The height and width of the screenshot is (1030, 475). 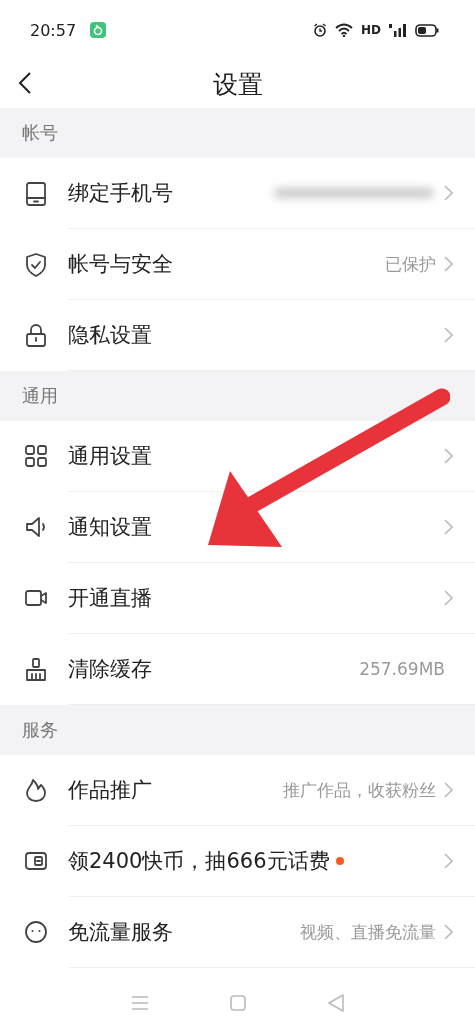 I want to click on row-label: 通用设置, so click(x=110, y=456).